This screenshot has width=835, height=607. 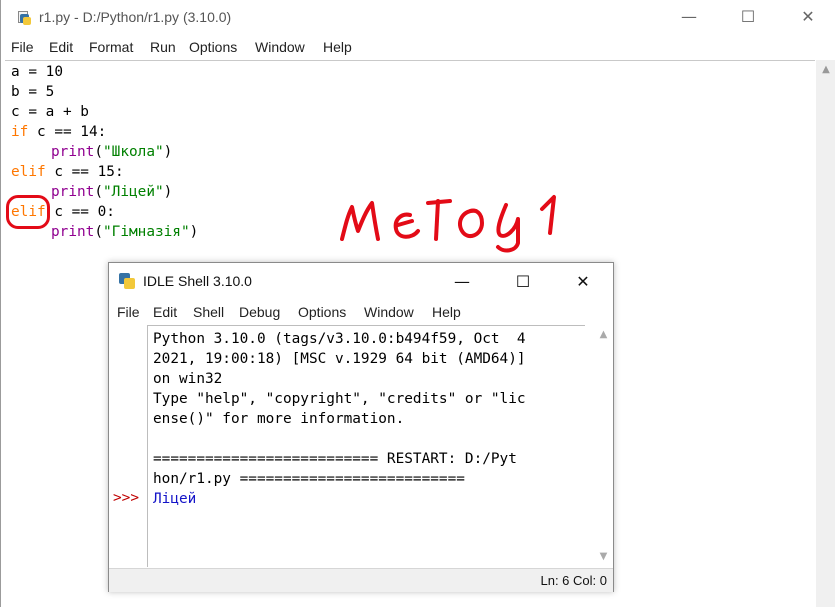 I want to click on code-line-5: print("Школа"), so click(x=111, y=152).